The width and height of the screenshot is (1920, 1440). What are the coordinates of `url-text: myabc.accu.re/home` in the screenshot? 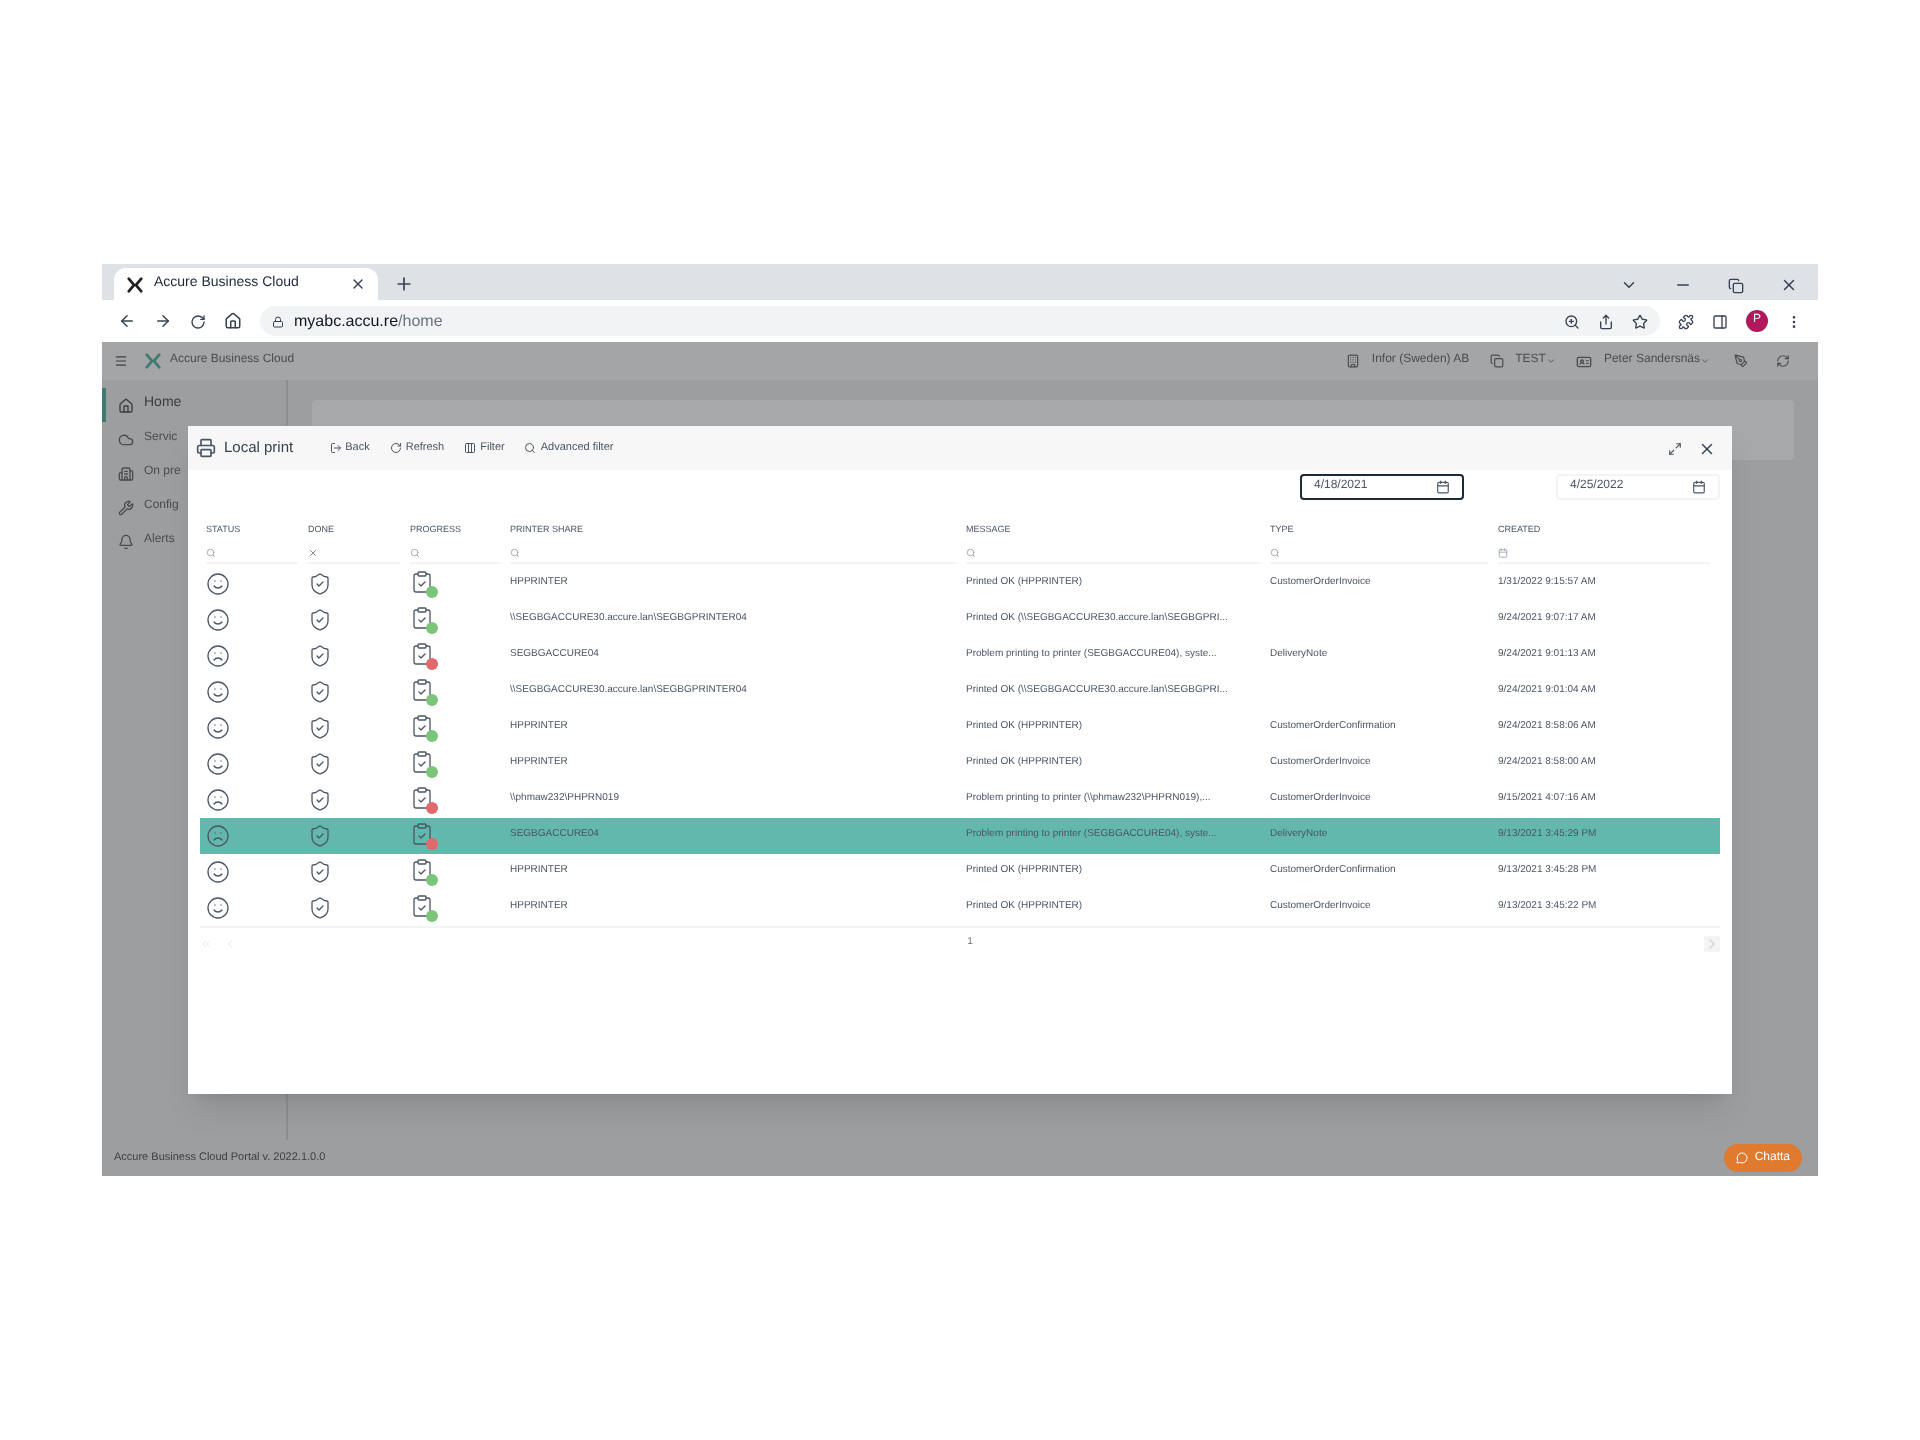 It's located at (368, 321).